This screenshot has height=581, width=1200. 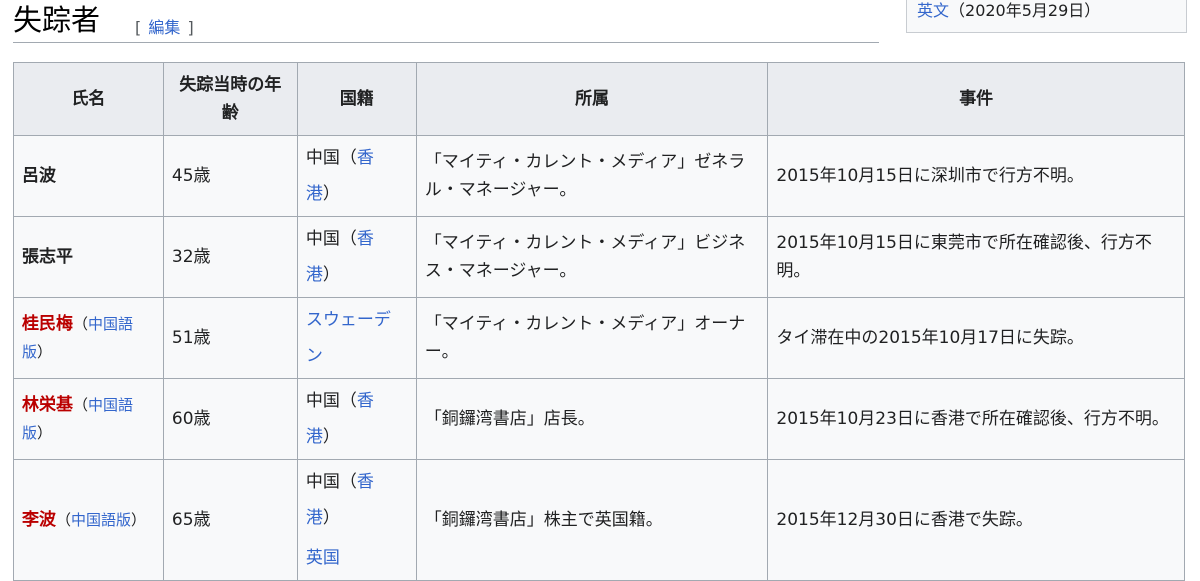 What do you see at coordinates (39, 520) in the screenshot?
I see `person-name: 李波` at bounding box center [39, 520].